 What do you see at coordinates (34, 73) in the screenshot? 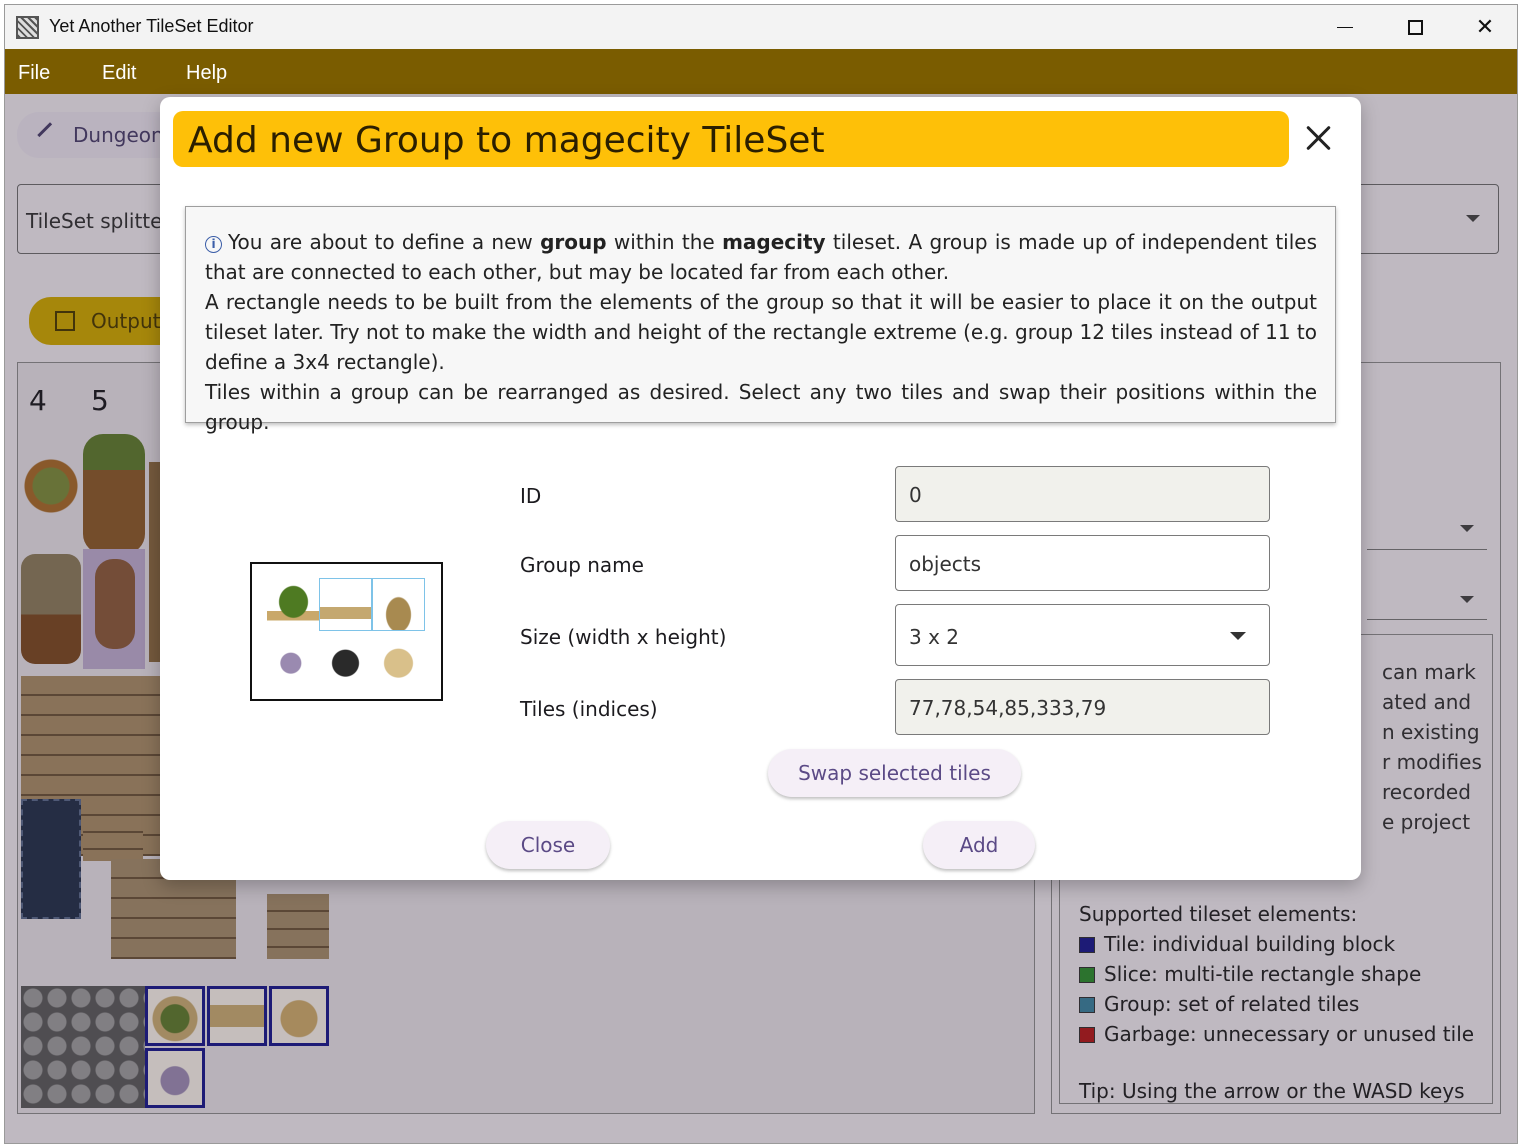
I see `menu-file: File` at bounding box center [34, 73].